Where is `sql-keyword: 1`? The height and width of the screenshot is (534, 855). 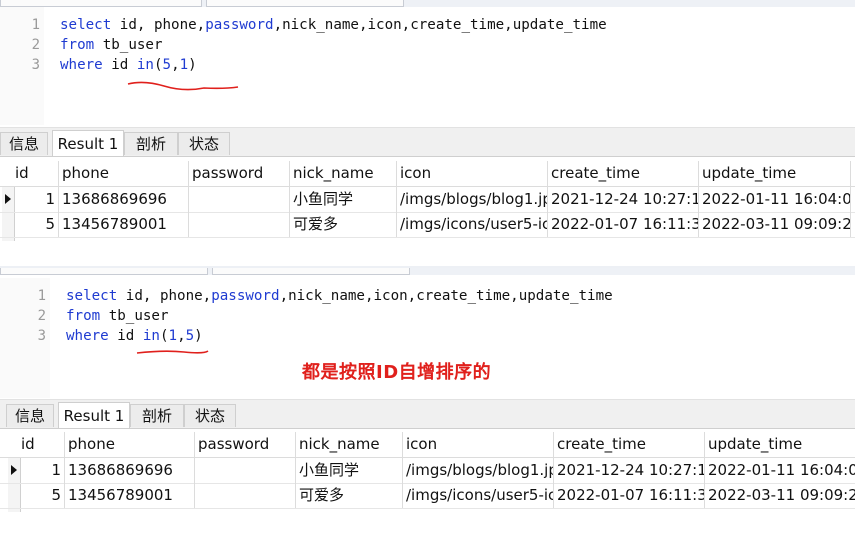 sql-keyword: 1 is located at coordinates (173, 336).